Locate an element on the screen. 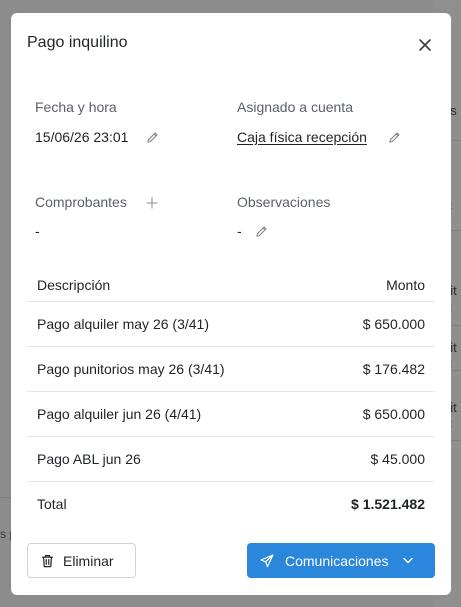  row-description: Pago alquiler may 26 (3/41) is located at coordinates (167, 324).